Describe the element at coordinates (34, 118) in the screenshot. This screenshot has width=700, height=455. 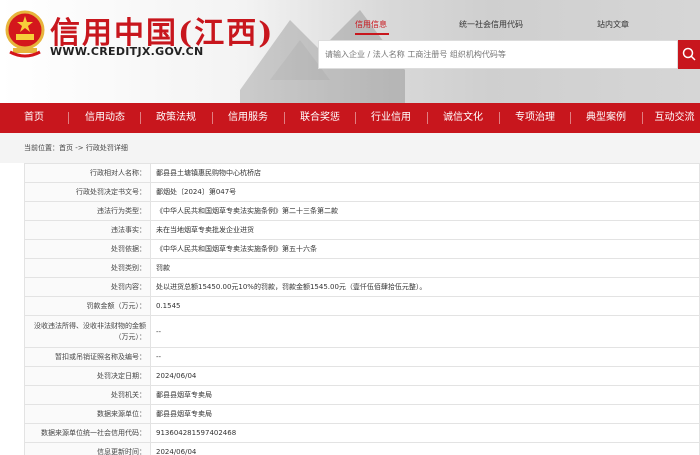
I see `nav-item-home: 首页` at that location.